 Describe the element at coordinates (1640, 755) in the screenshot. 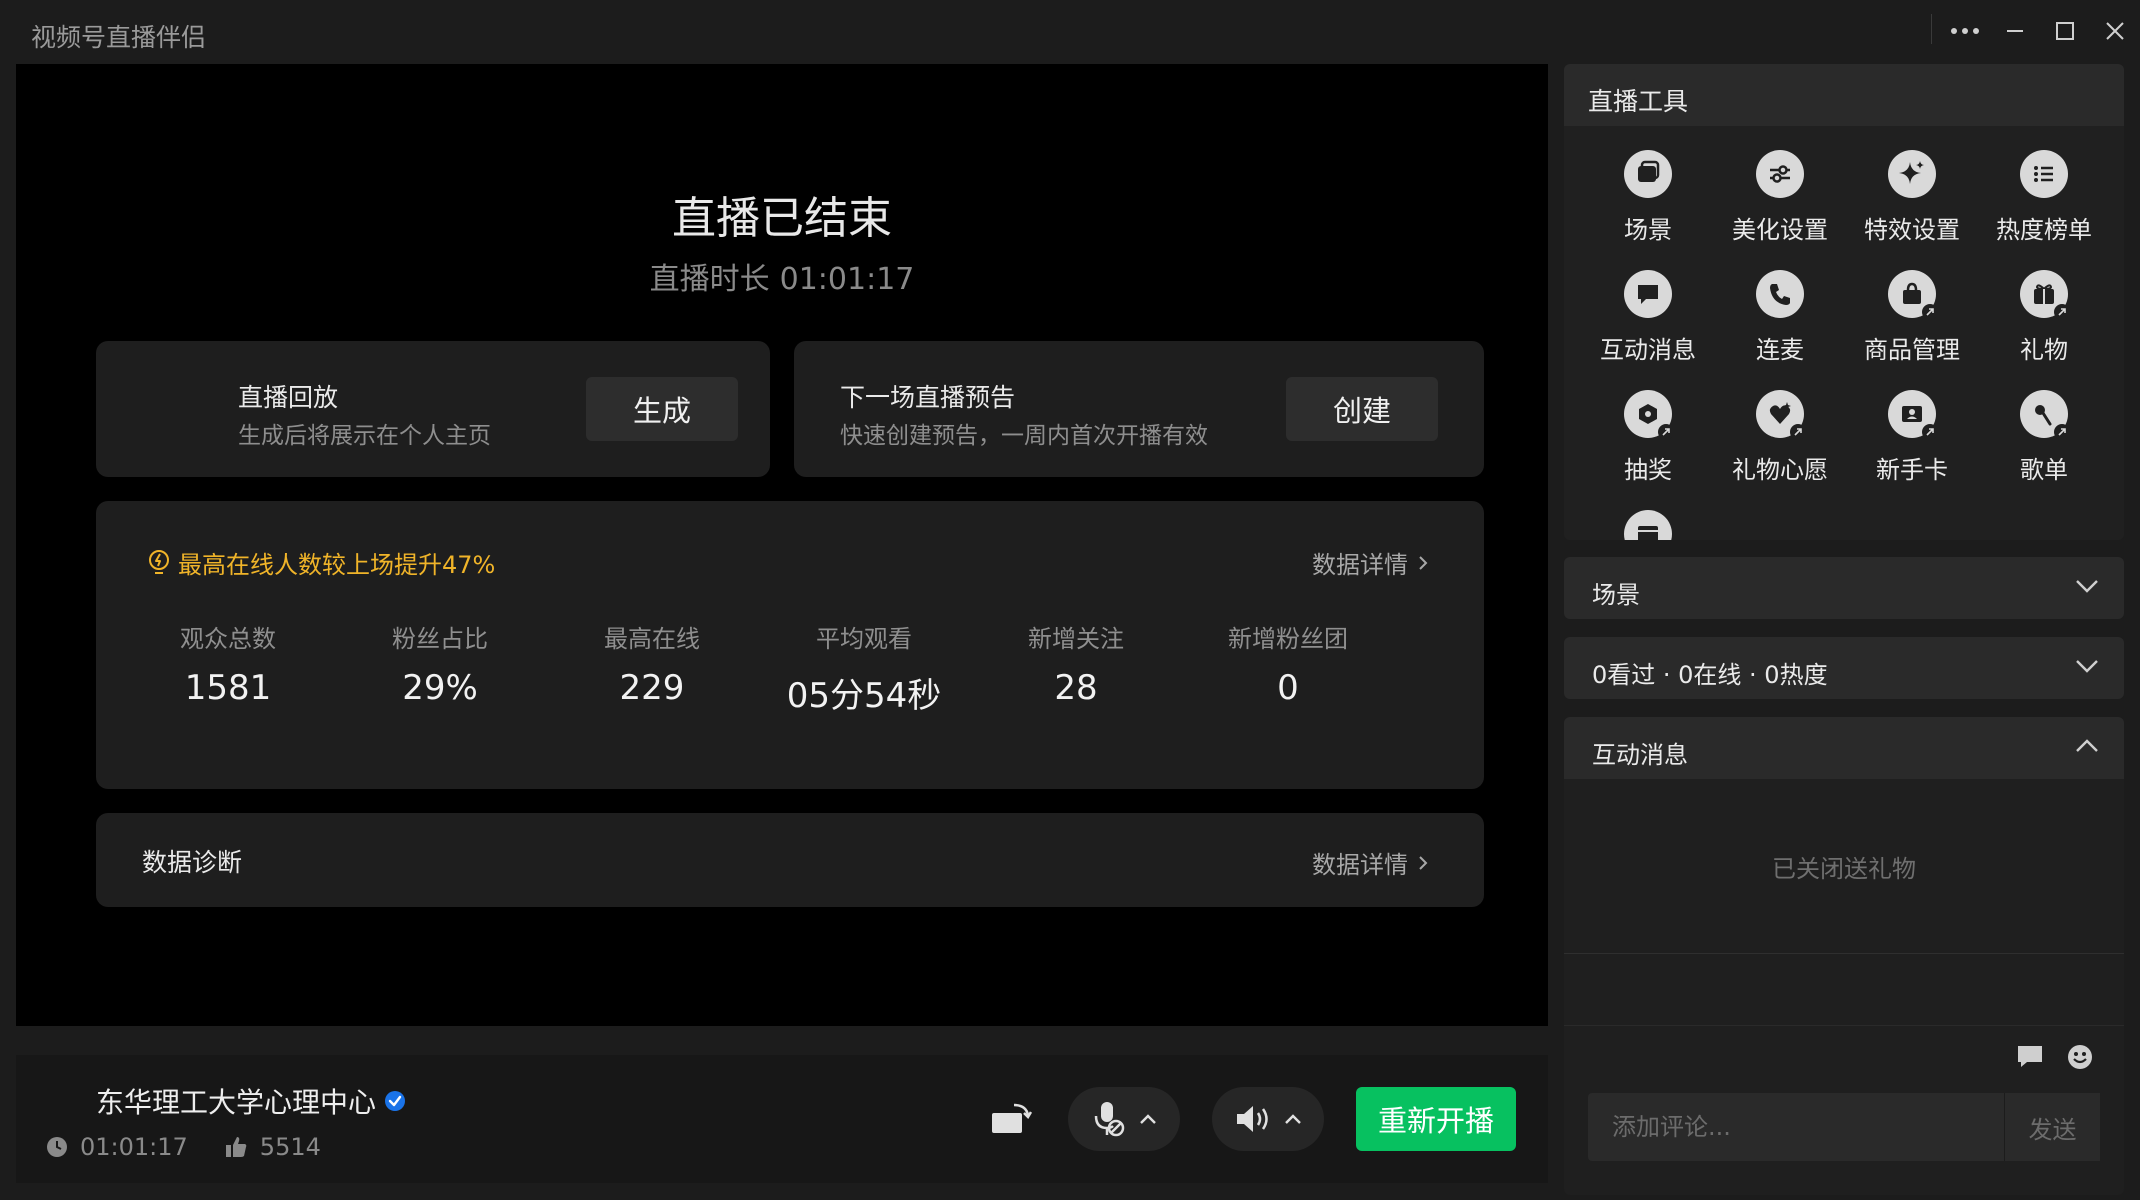

I see `interact-messages-title: 互动消息` at that location.